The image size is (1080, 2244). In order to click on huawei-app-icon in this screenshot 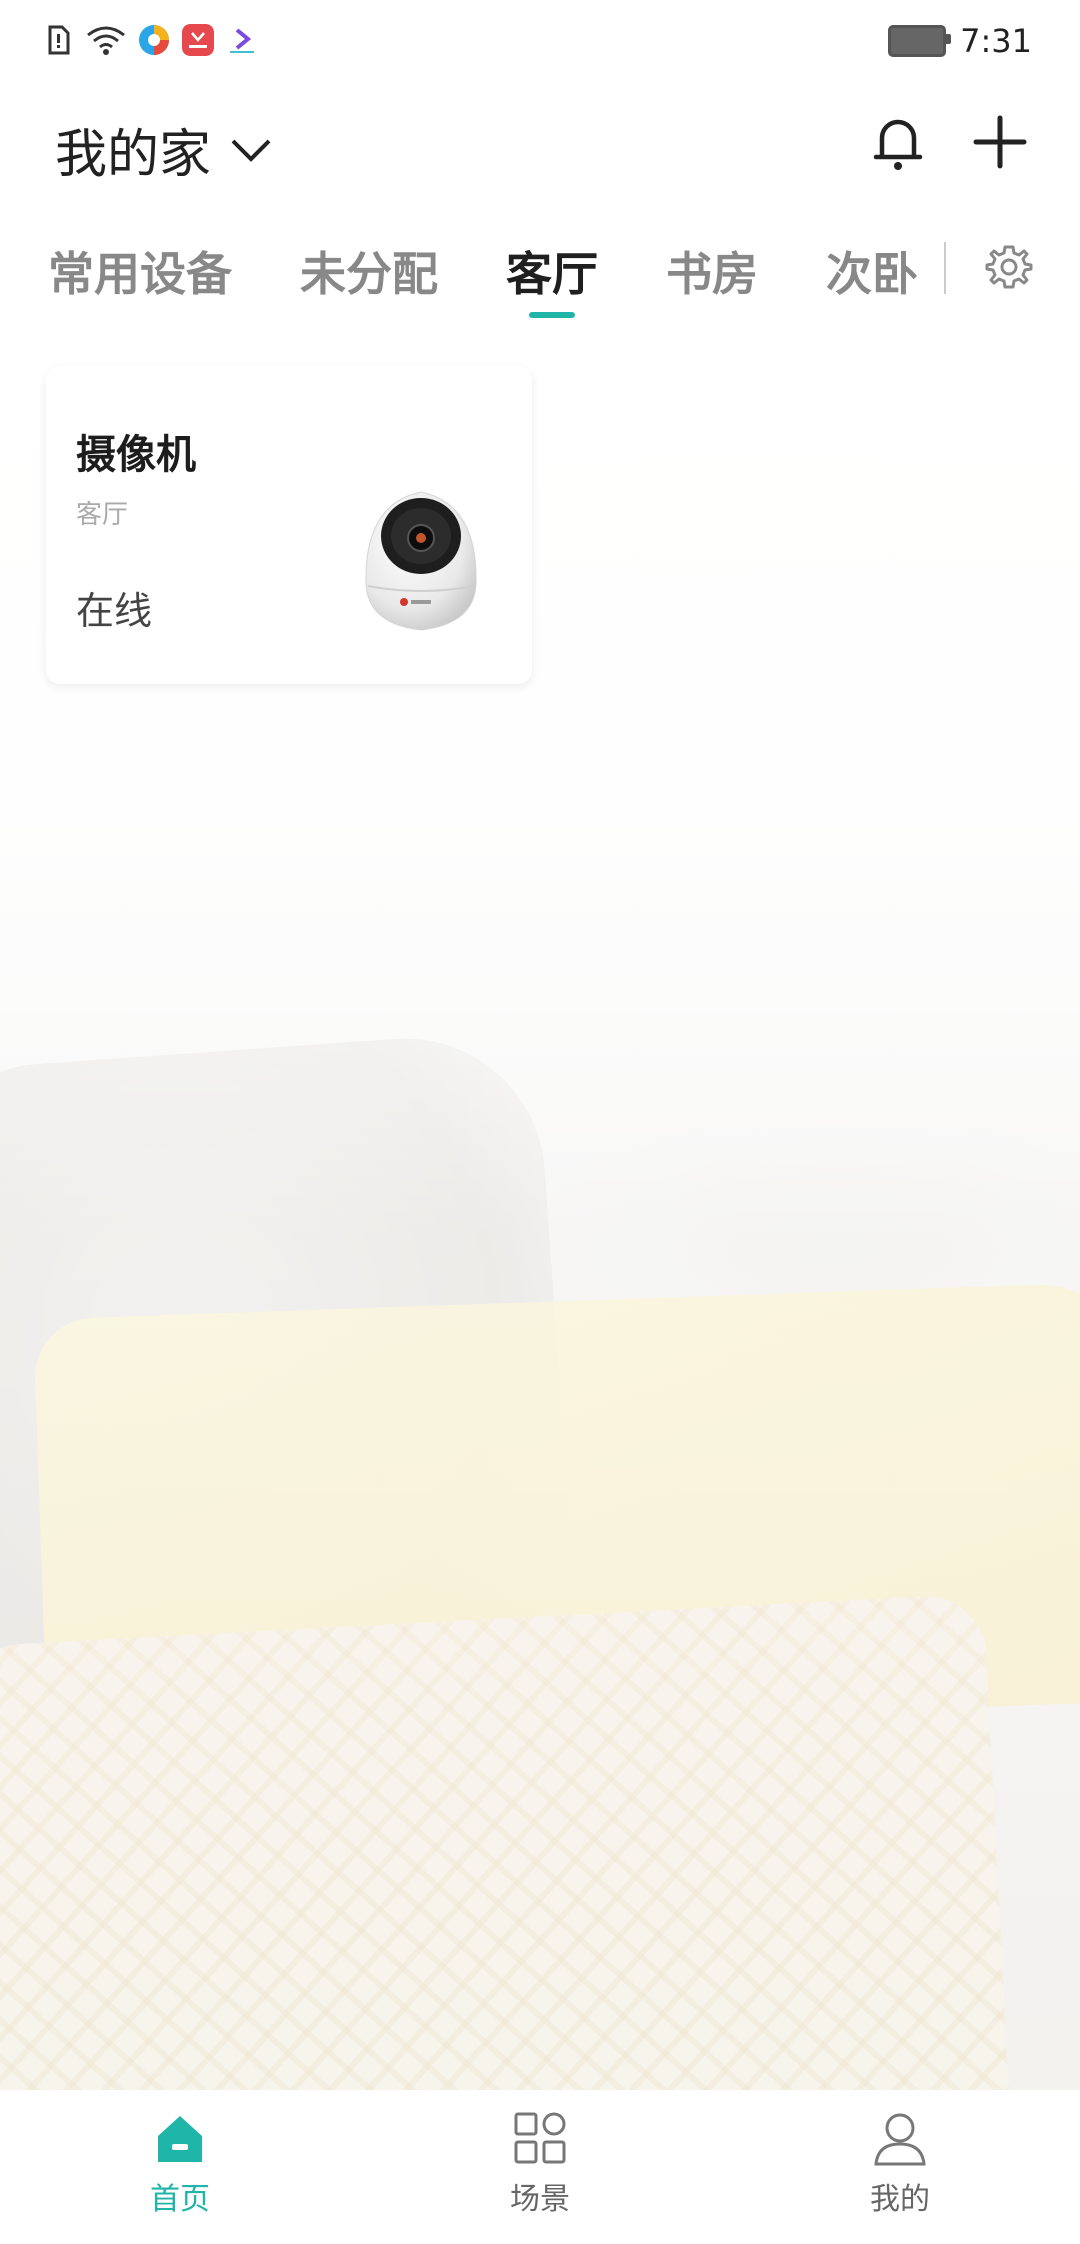, I will do `click(198, 40)`.